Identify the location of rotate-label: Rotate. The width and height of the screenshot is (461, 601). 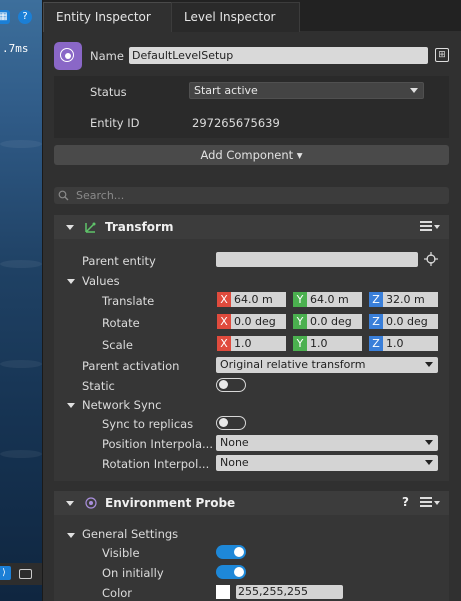
(121, 323).